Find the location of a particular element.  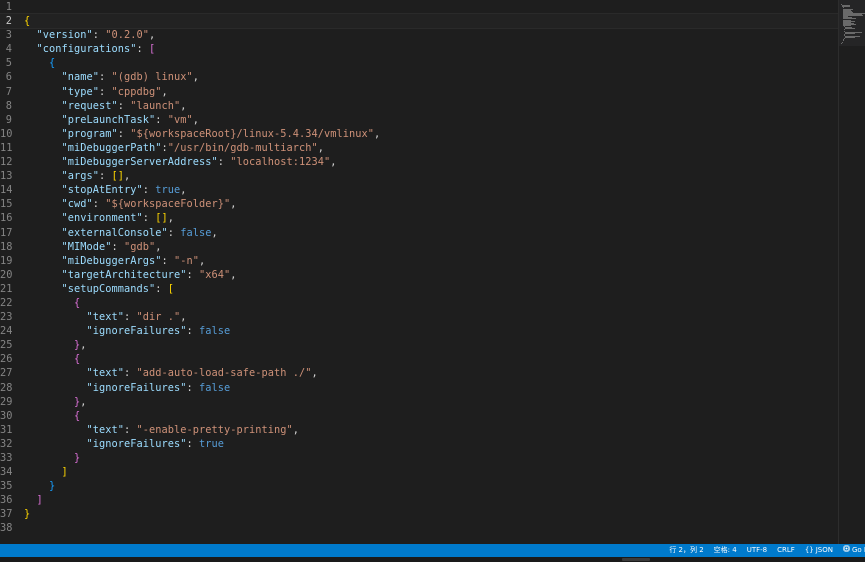

code-line: 6 "name": "(gdb) linux", is located at coordinates (419, 77).